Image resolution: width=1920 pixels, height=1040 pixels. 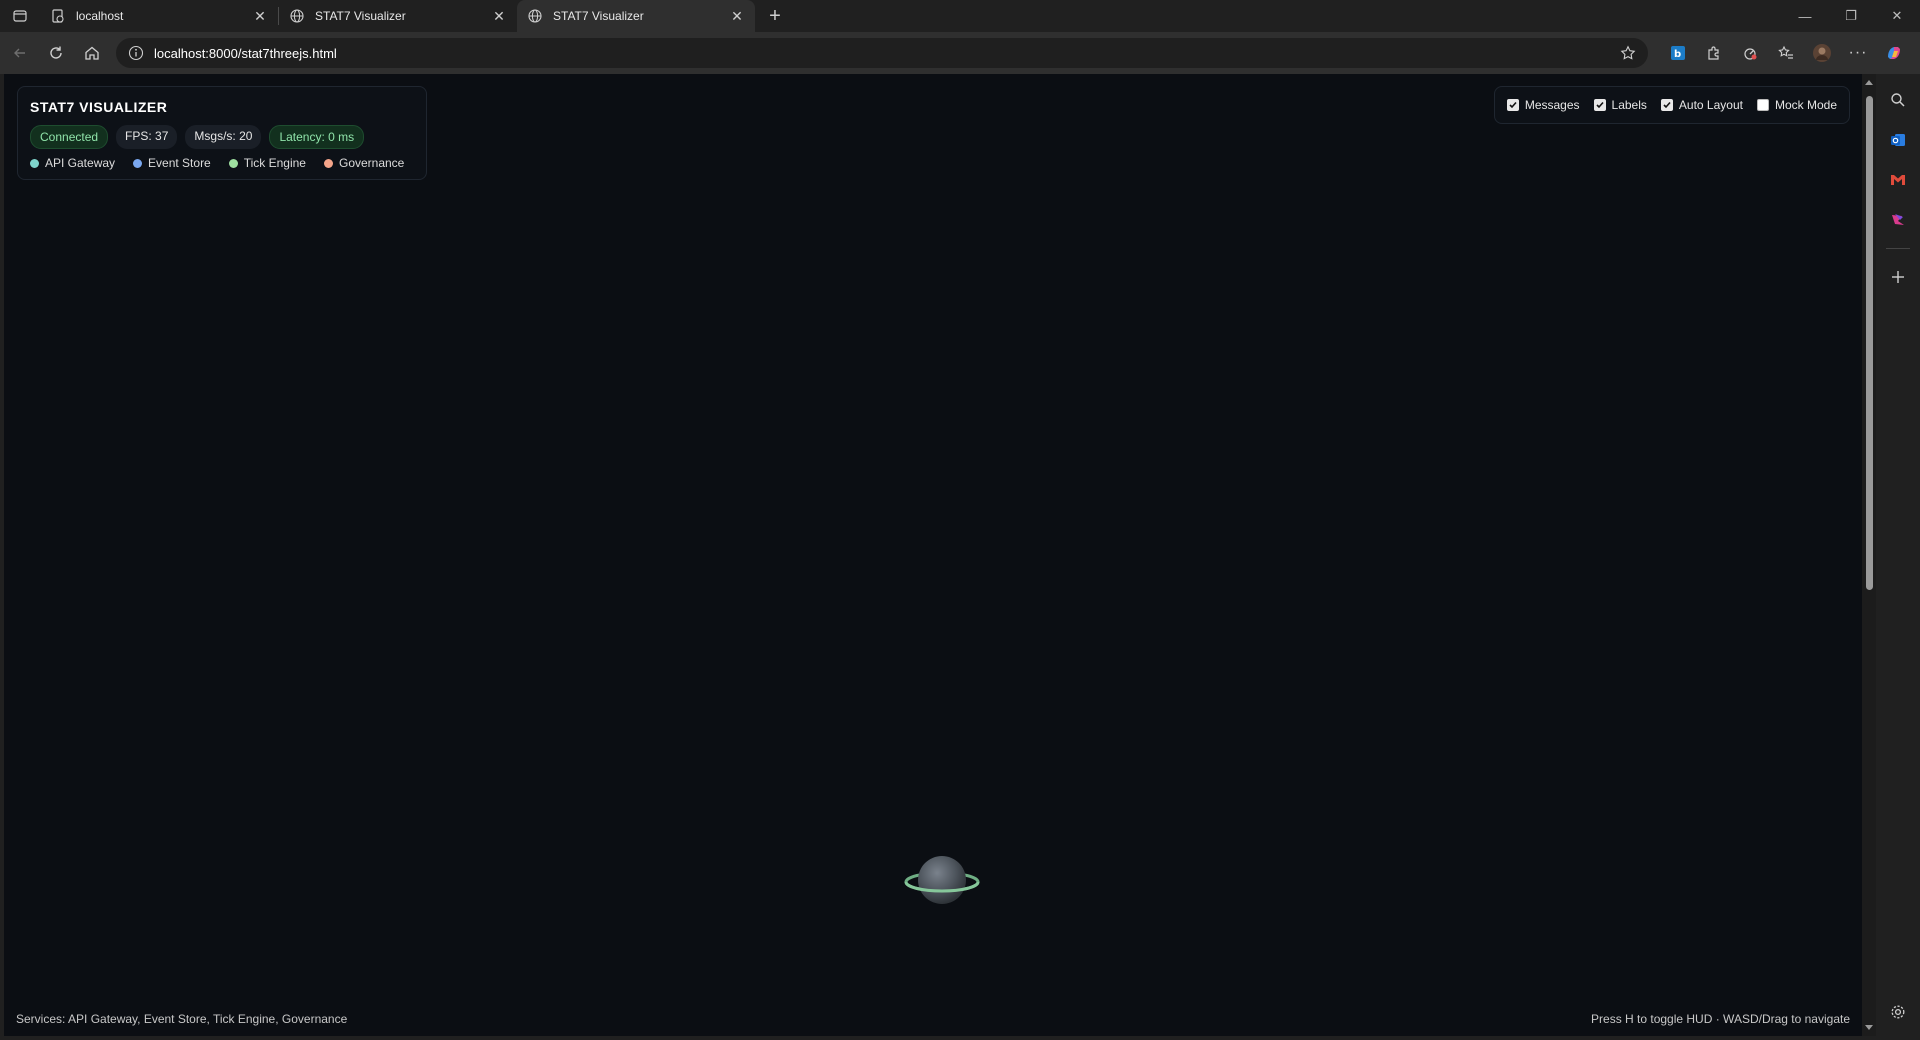 I want to click on sidebar-toggle-icon, so click(x=20, y=16).